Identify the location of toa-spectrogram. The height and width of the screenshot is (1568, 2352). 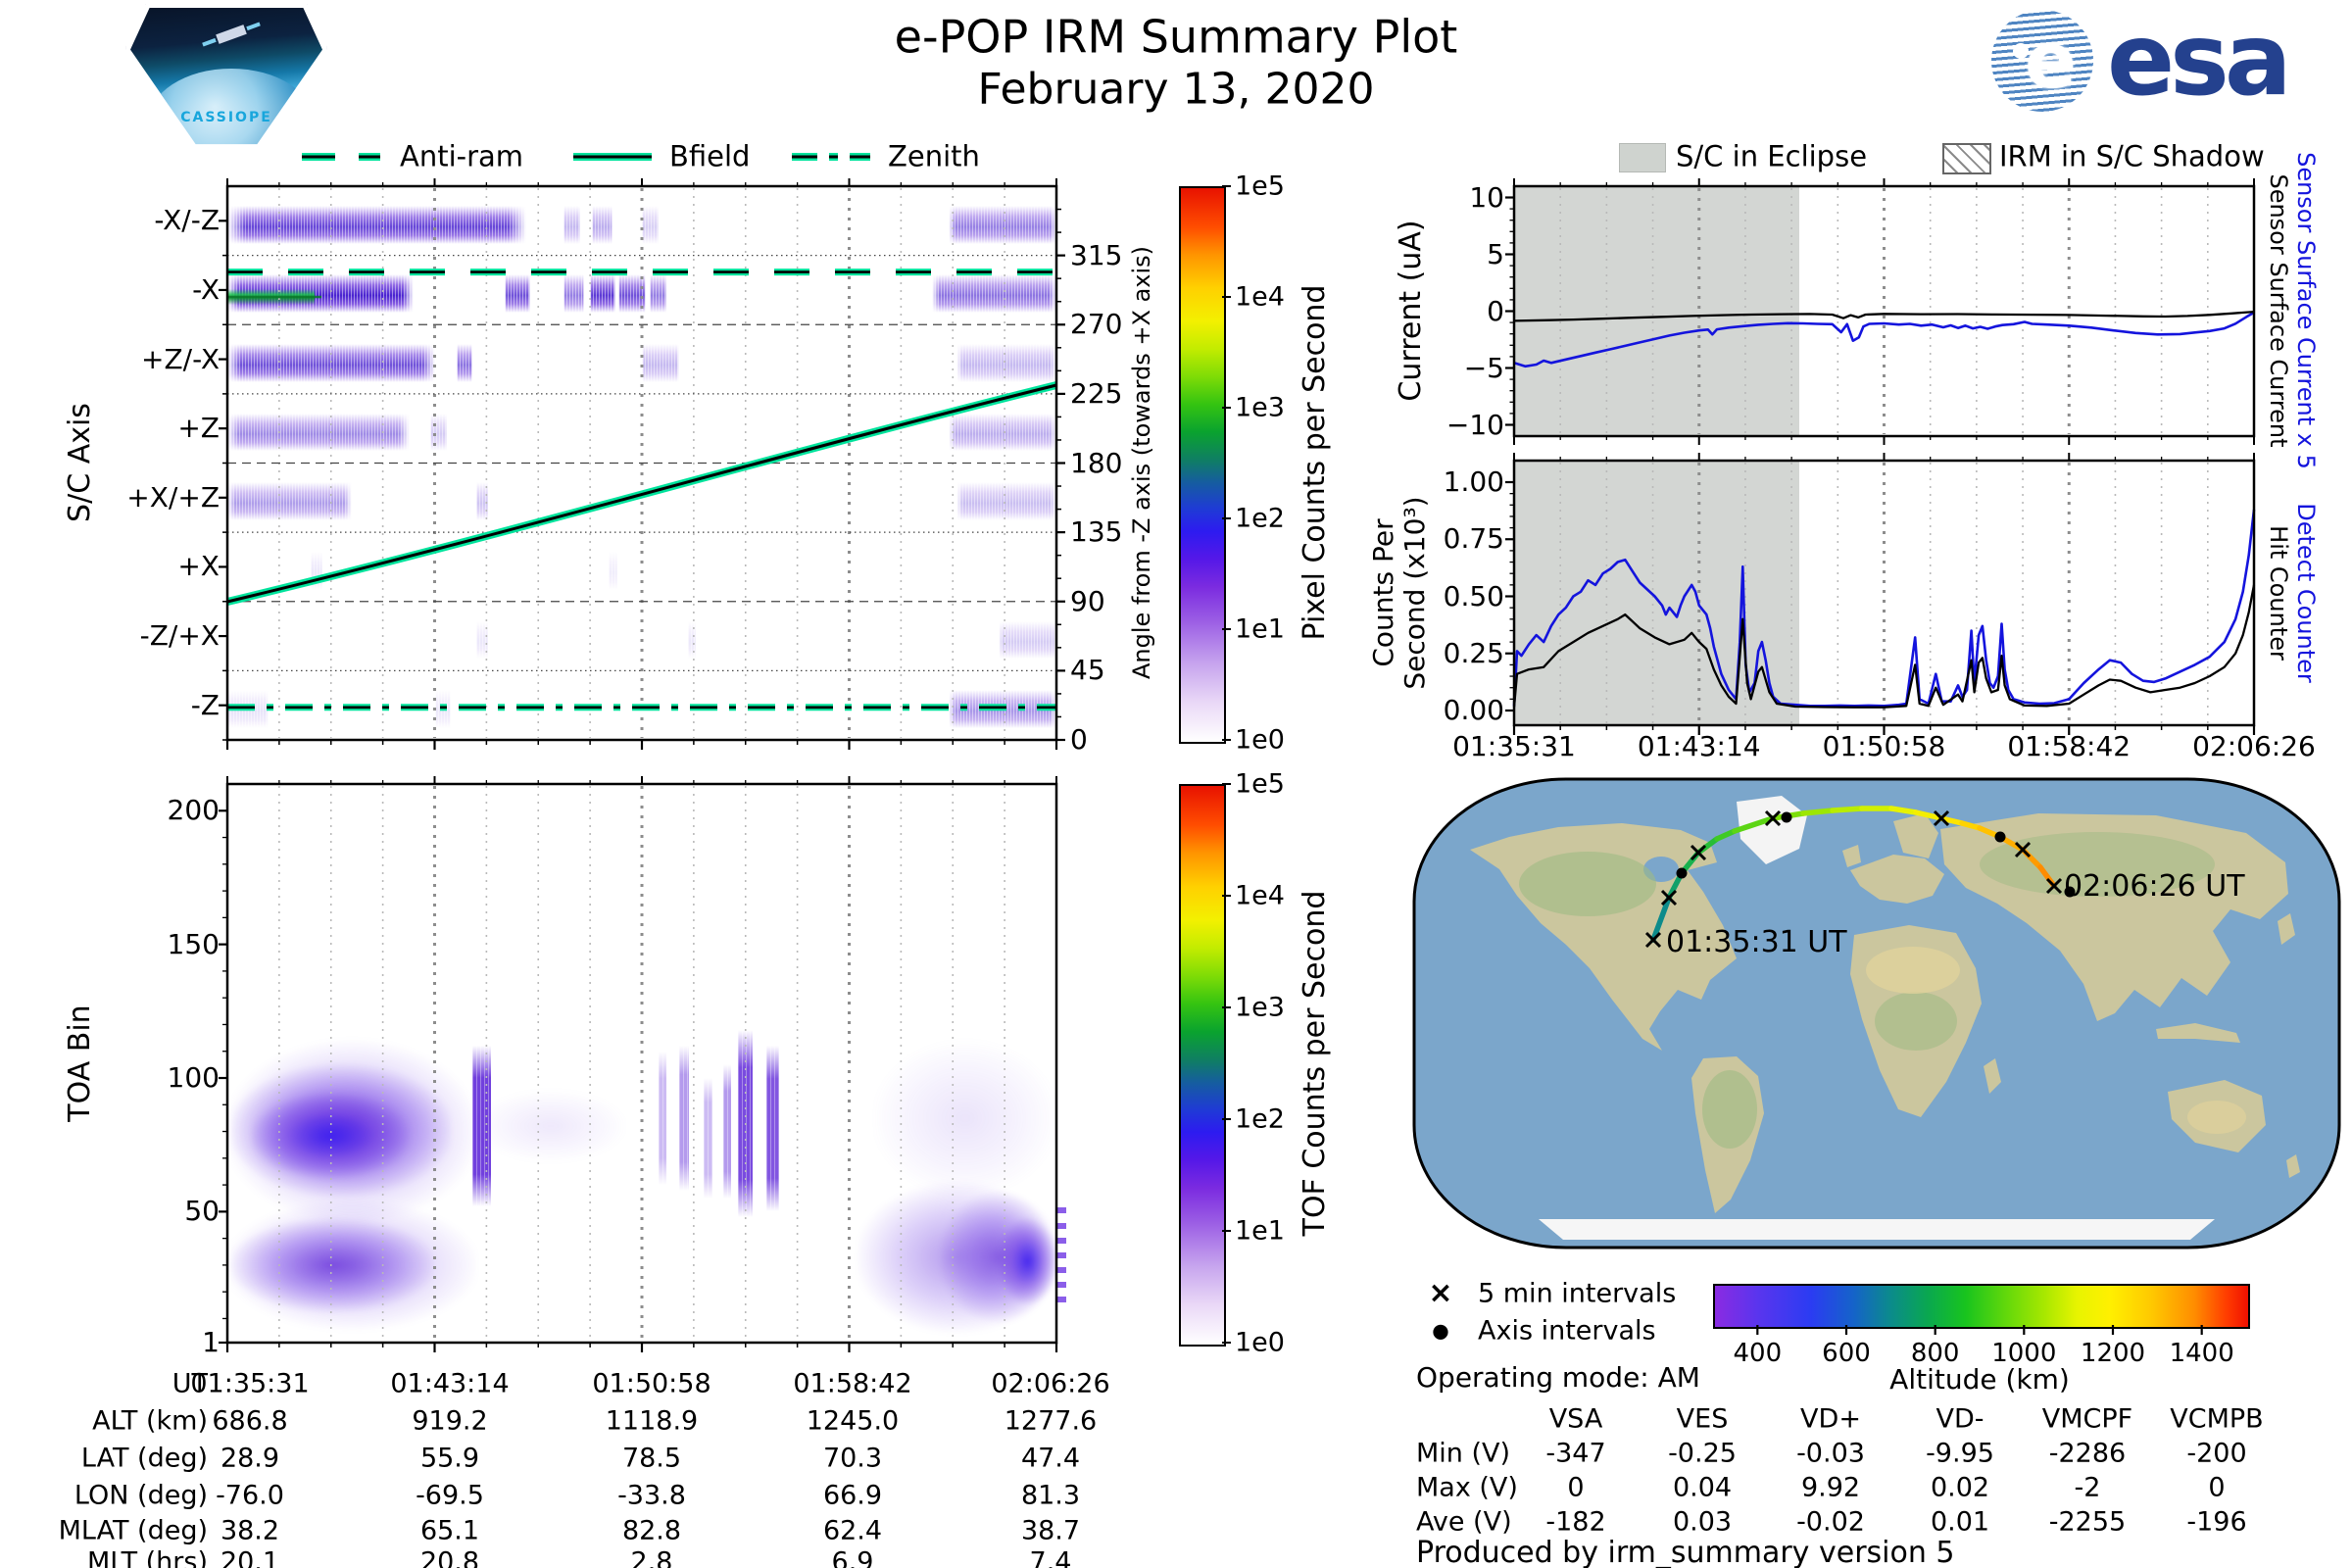
(641, 1063).